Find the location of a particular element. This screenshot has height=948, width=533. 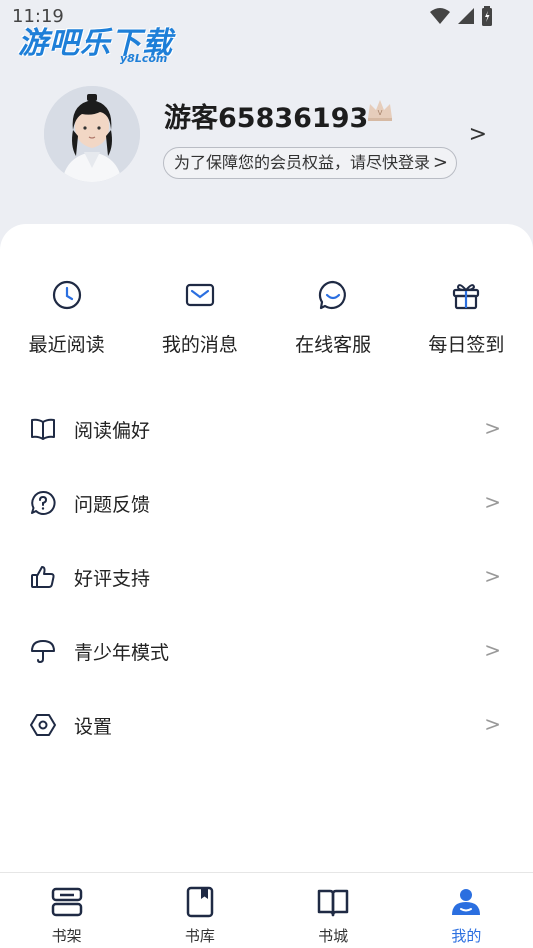

quick-action-recent-reading: 最近阅读 is located at coordinates (66, 317).